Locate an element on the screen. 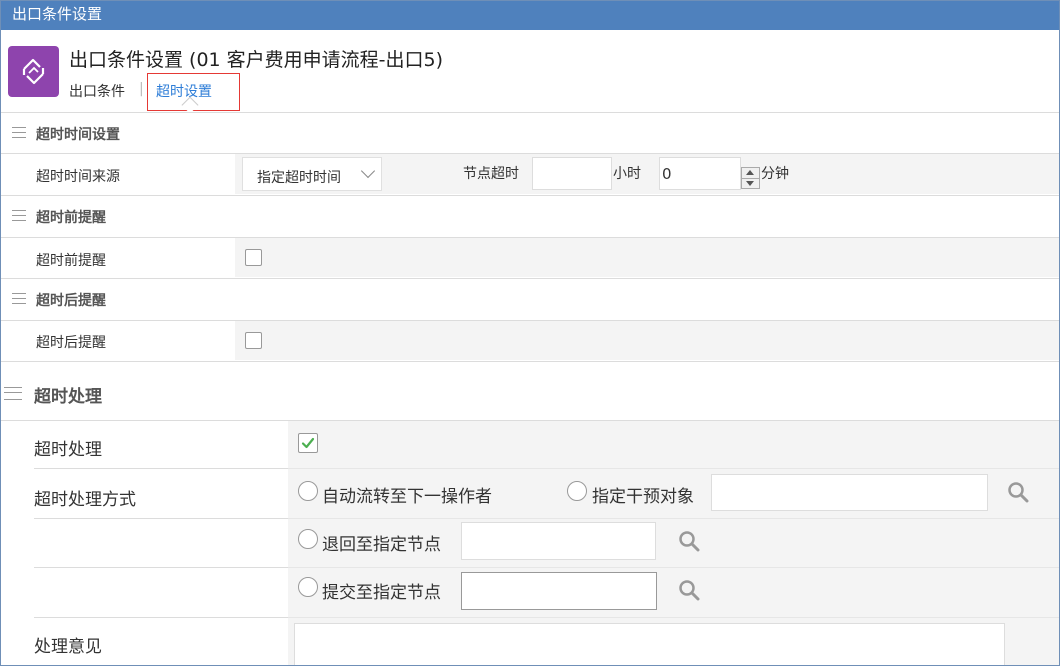 The height and width of the screenshot is (666, 1060). radio-designated-intervener is located at coordinates (577, 491).